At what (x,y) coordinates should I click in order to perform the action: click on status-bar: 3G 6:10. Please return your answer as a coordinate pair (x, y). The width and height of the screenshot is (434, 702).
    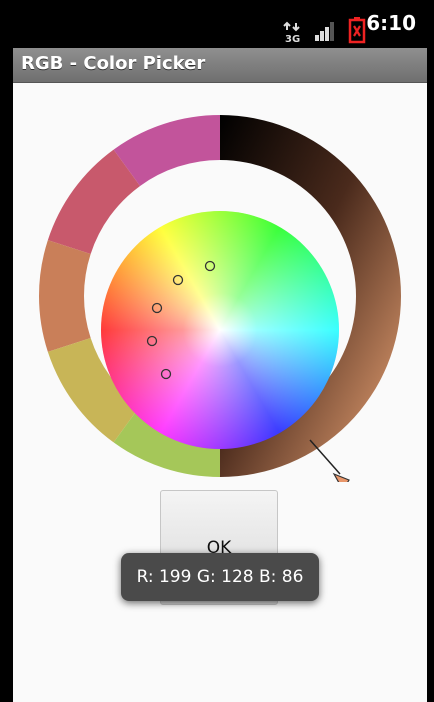
    Looking at the image, I should click on (217, 24).